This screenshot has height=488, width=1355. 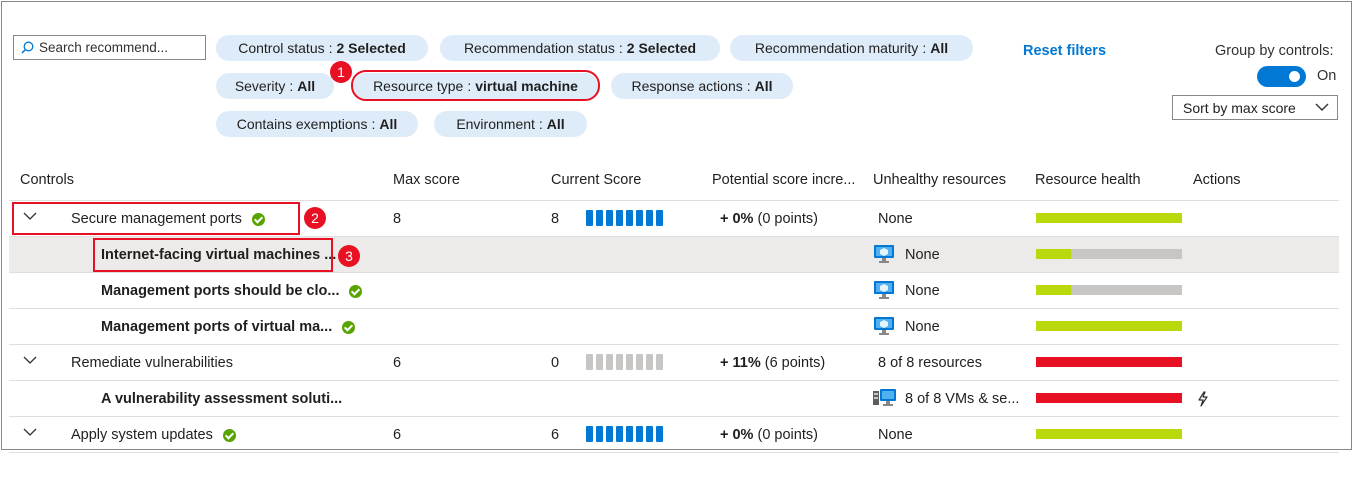 I want to click on column-header-max-score: Max score, so click(x=426, y=180).